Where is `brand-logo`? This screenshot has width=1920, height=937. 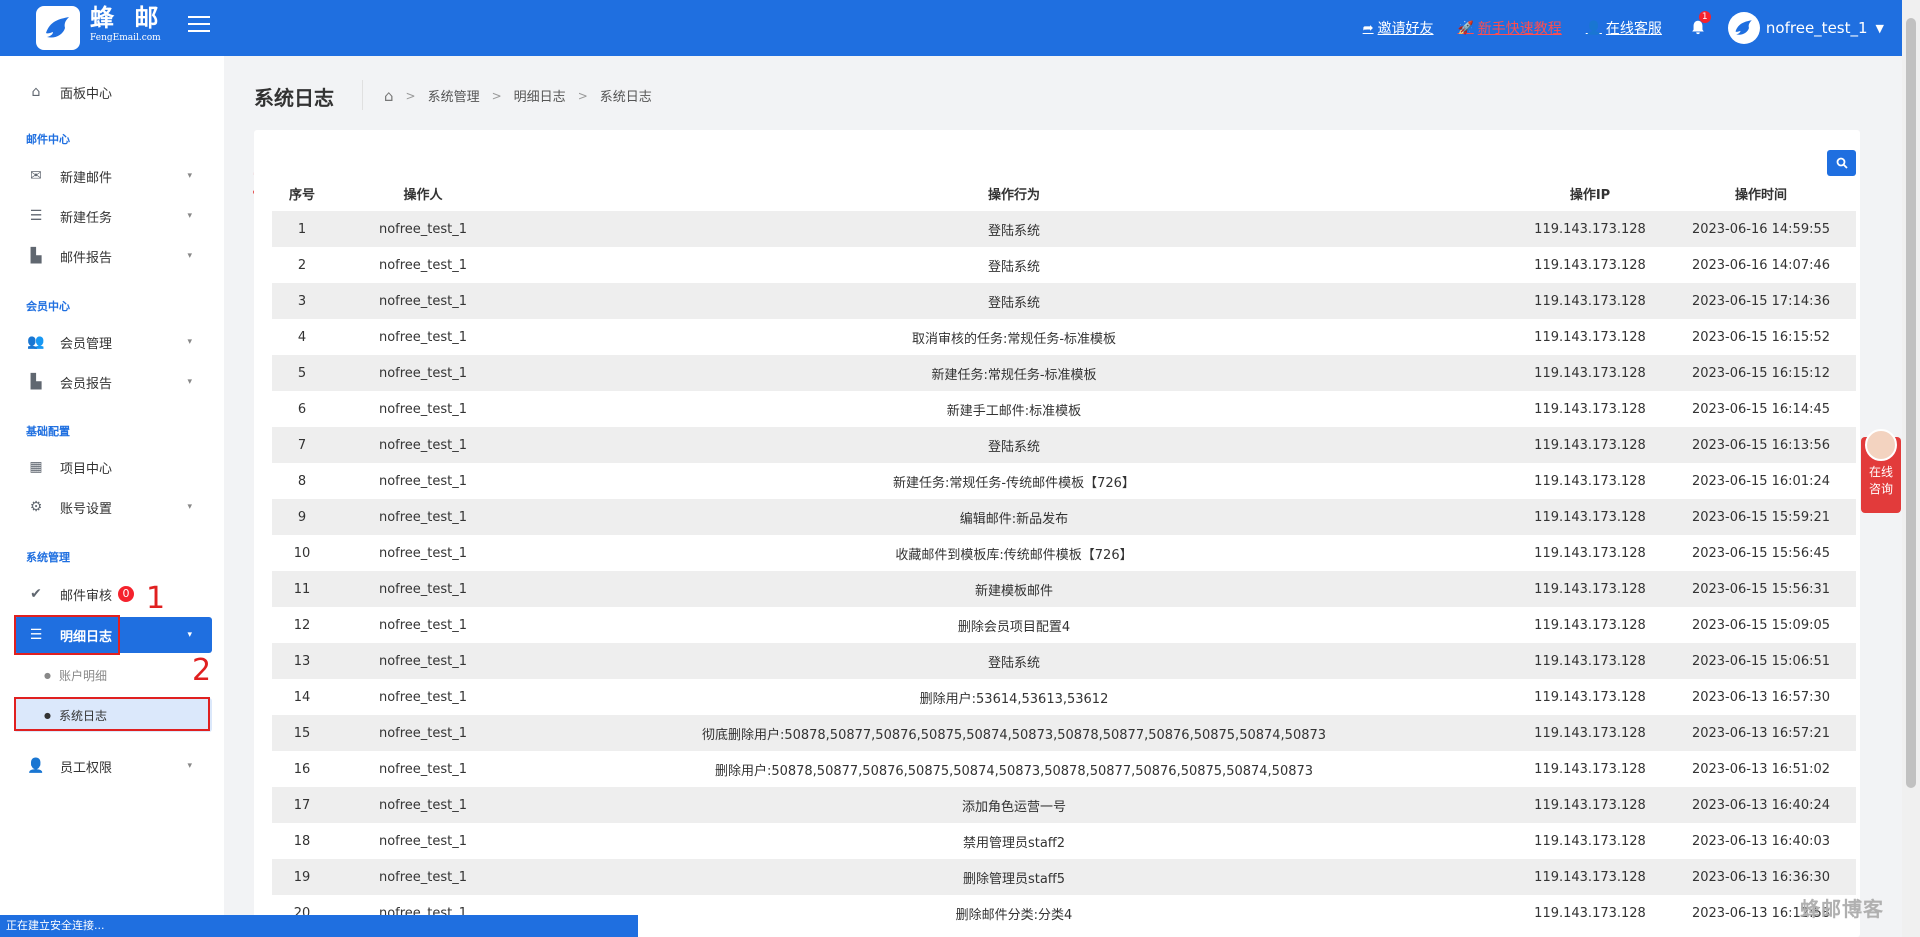 brand-logo is located at coordinates (58, 28).